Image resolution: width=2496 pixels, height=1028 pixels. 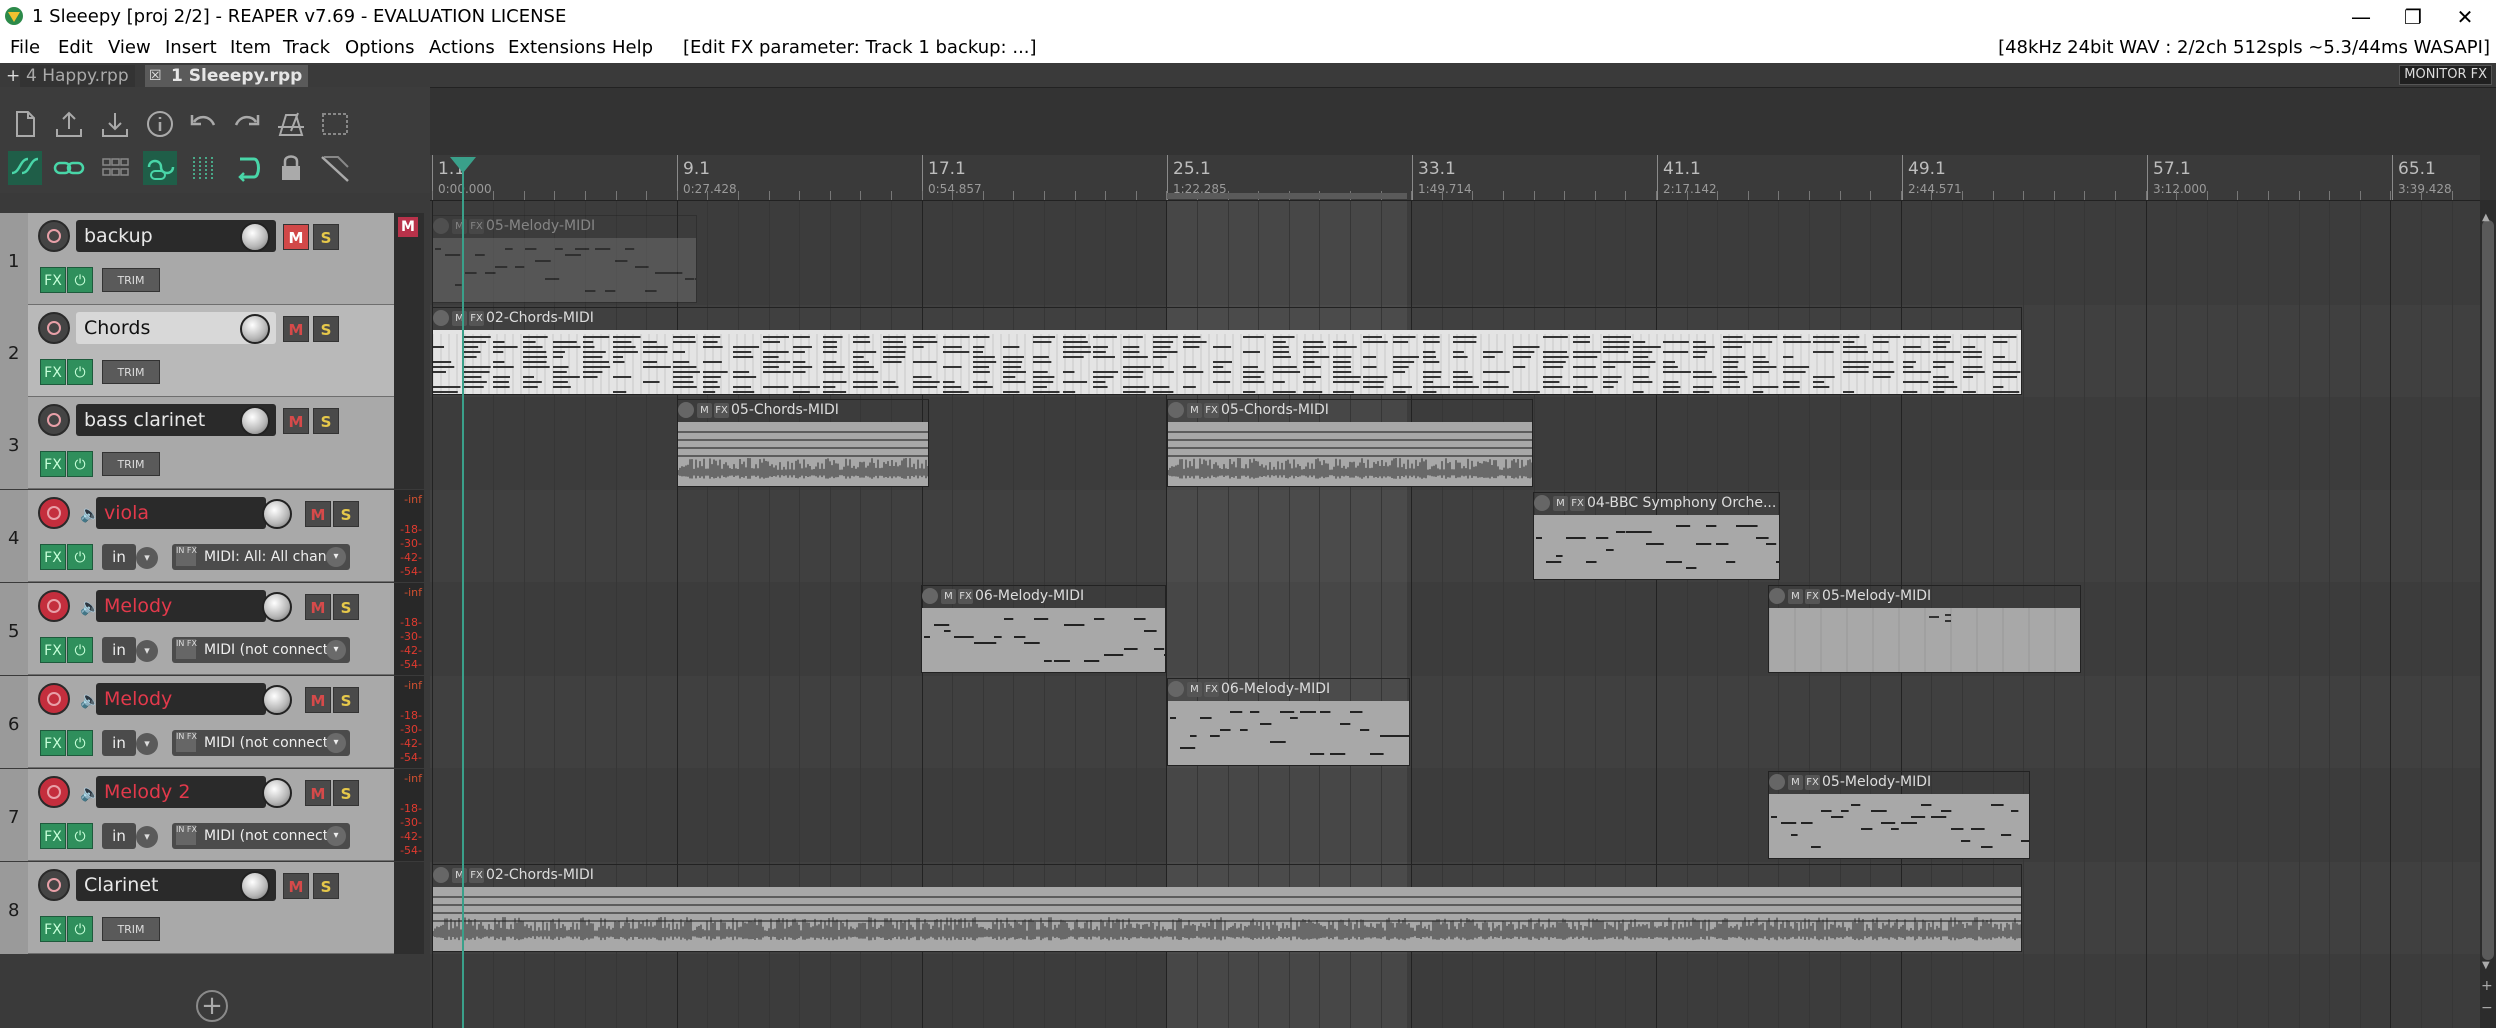 What do you see at coordinates (25, 168) in the screenshot?
I see `ripple-edit-icon` at bounding box center [25, 168].